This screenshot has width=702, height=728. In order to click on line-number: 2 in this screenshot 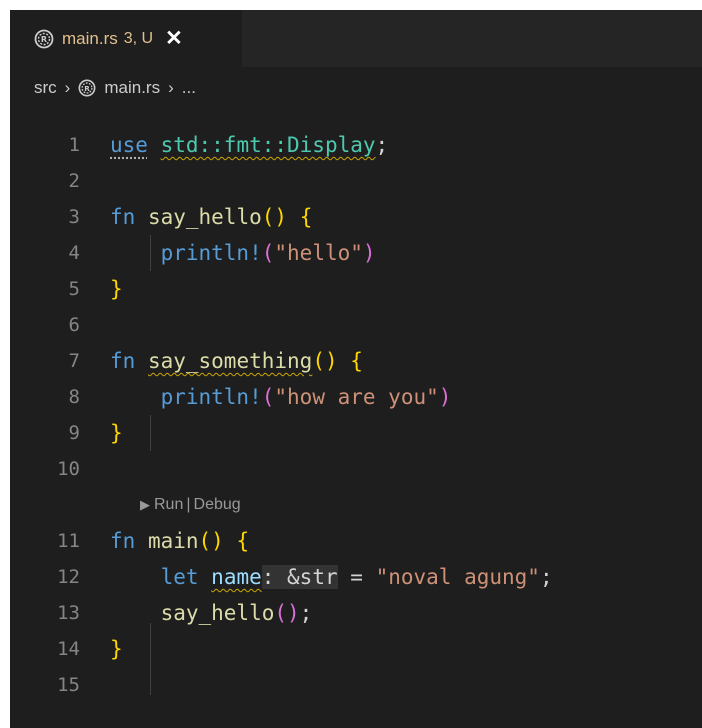, I will do `click(74, 181)`.